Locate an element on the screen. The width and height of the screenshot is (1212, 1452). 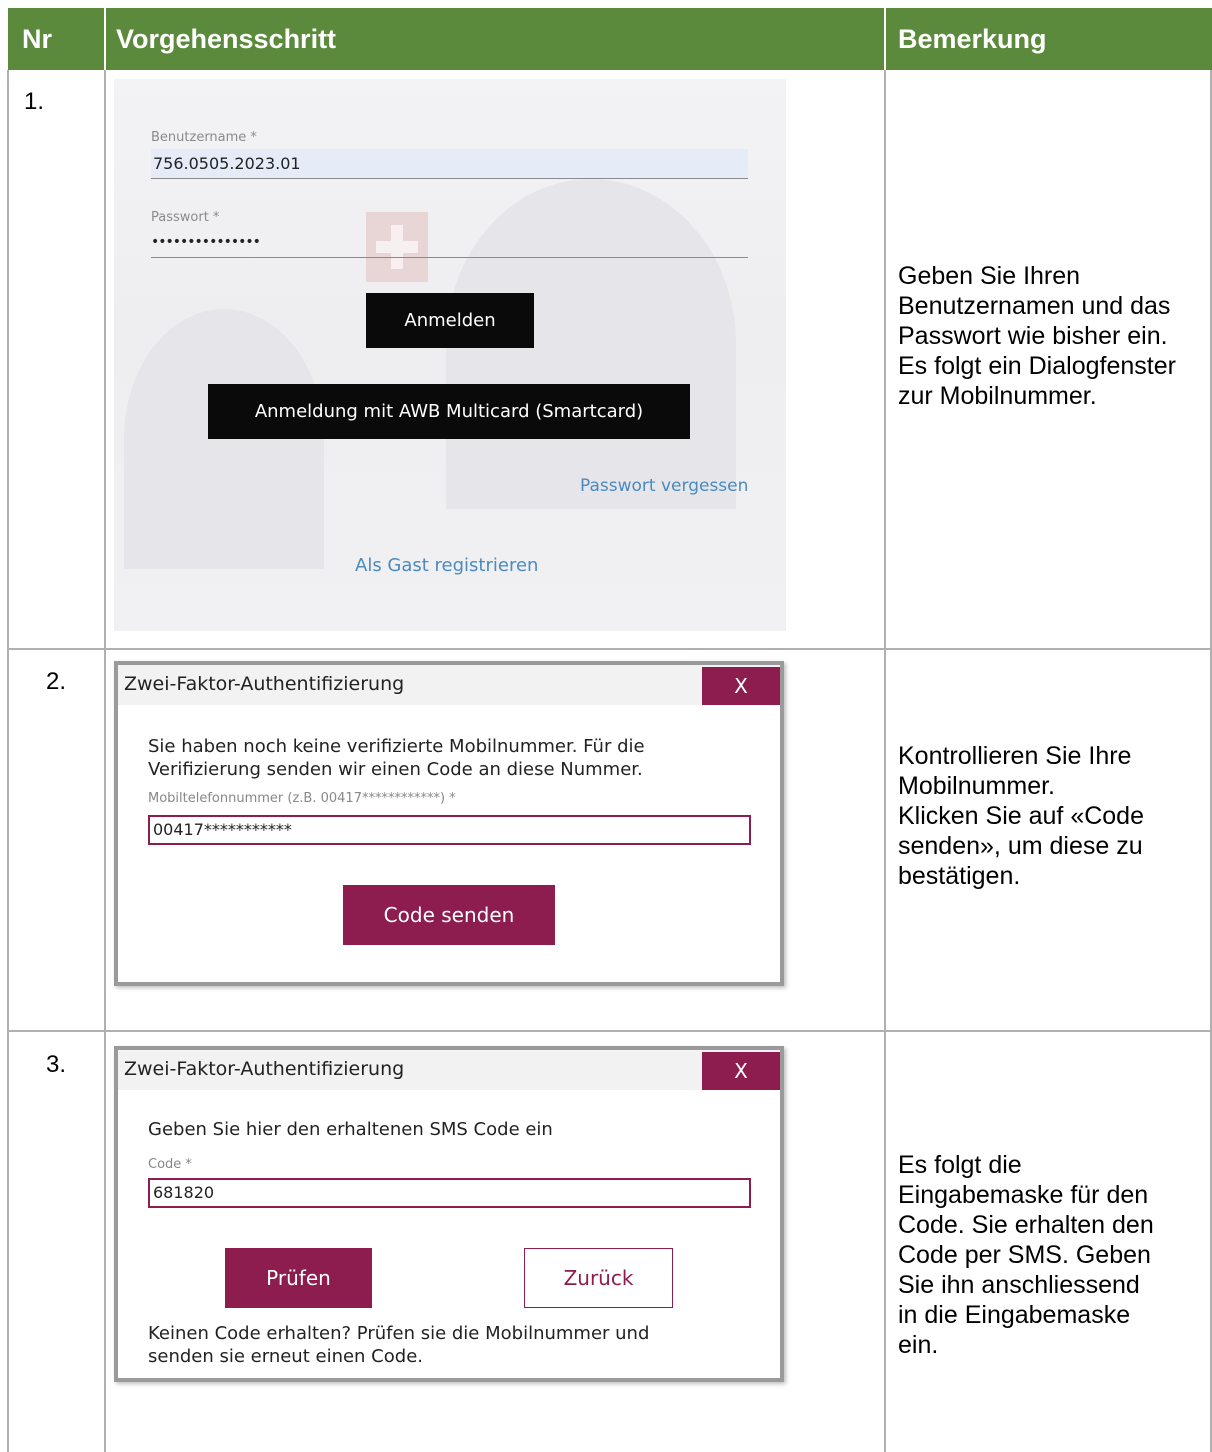
remark-line: Kontrollieren Sie Ihre is located at coordinates (1015, 756).